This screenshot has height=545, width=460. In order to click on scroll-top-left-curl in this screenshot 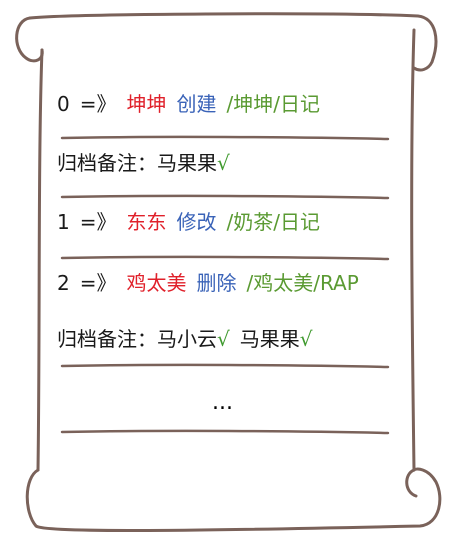, I will do `click(29, 39)`.